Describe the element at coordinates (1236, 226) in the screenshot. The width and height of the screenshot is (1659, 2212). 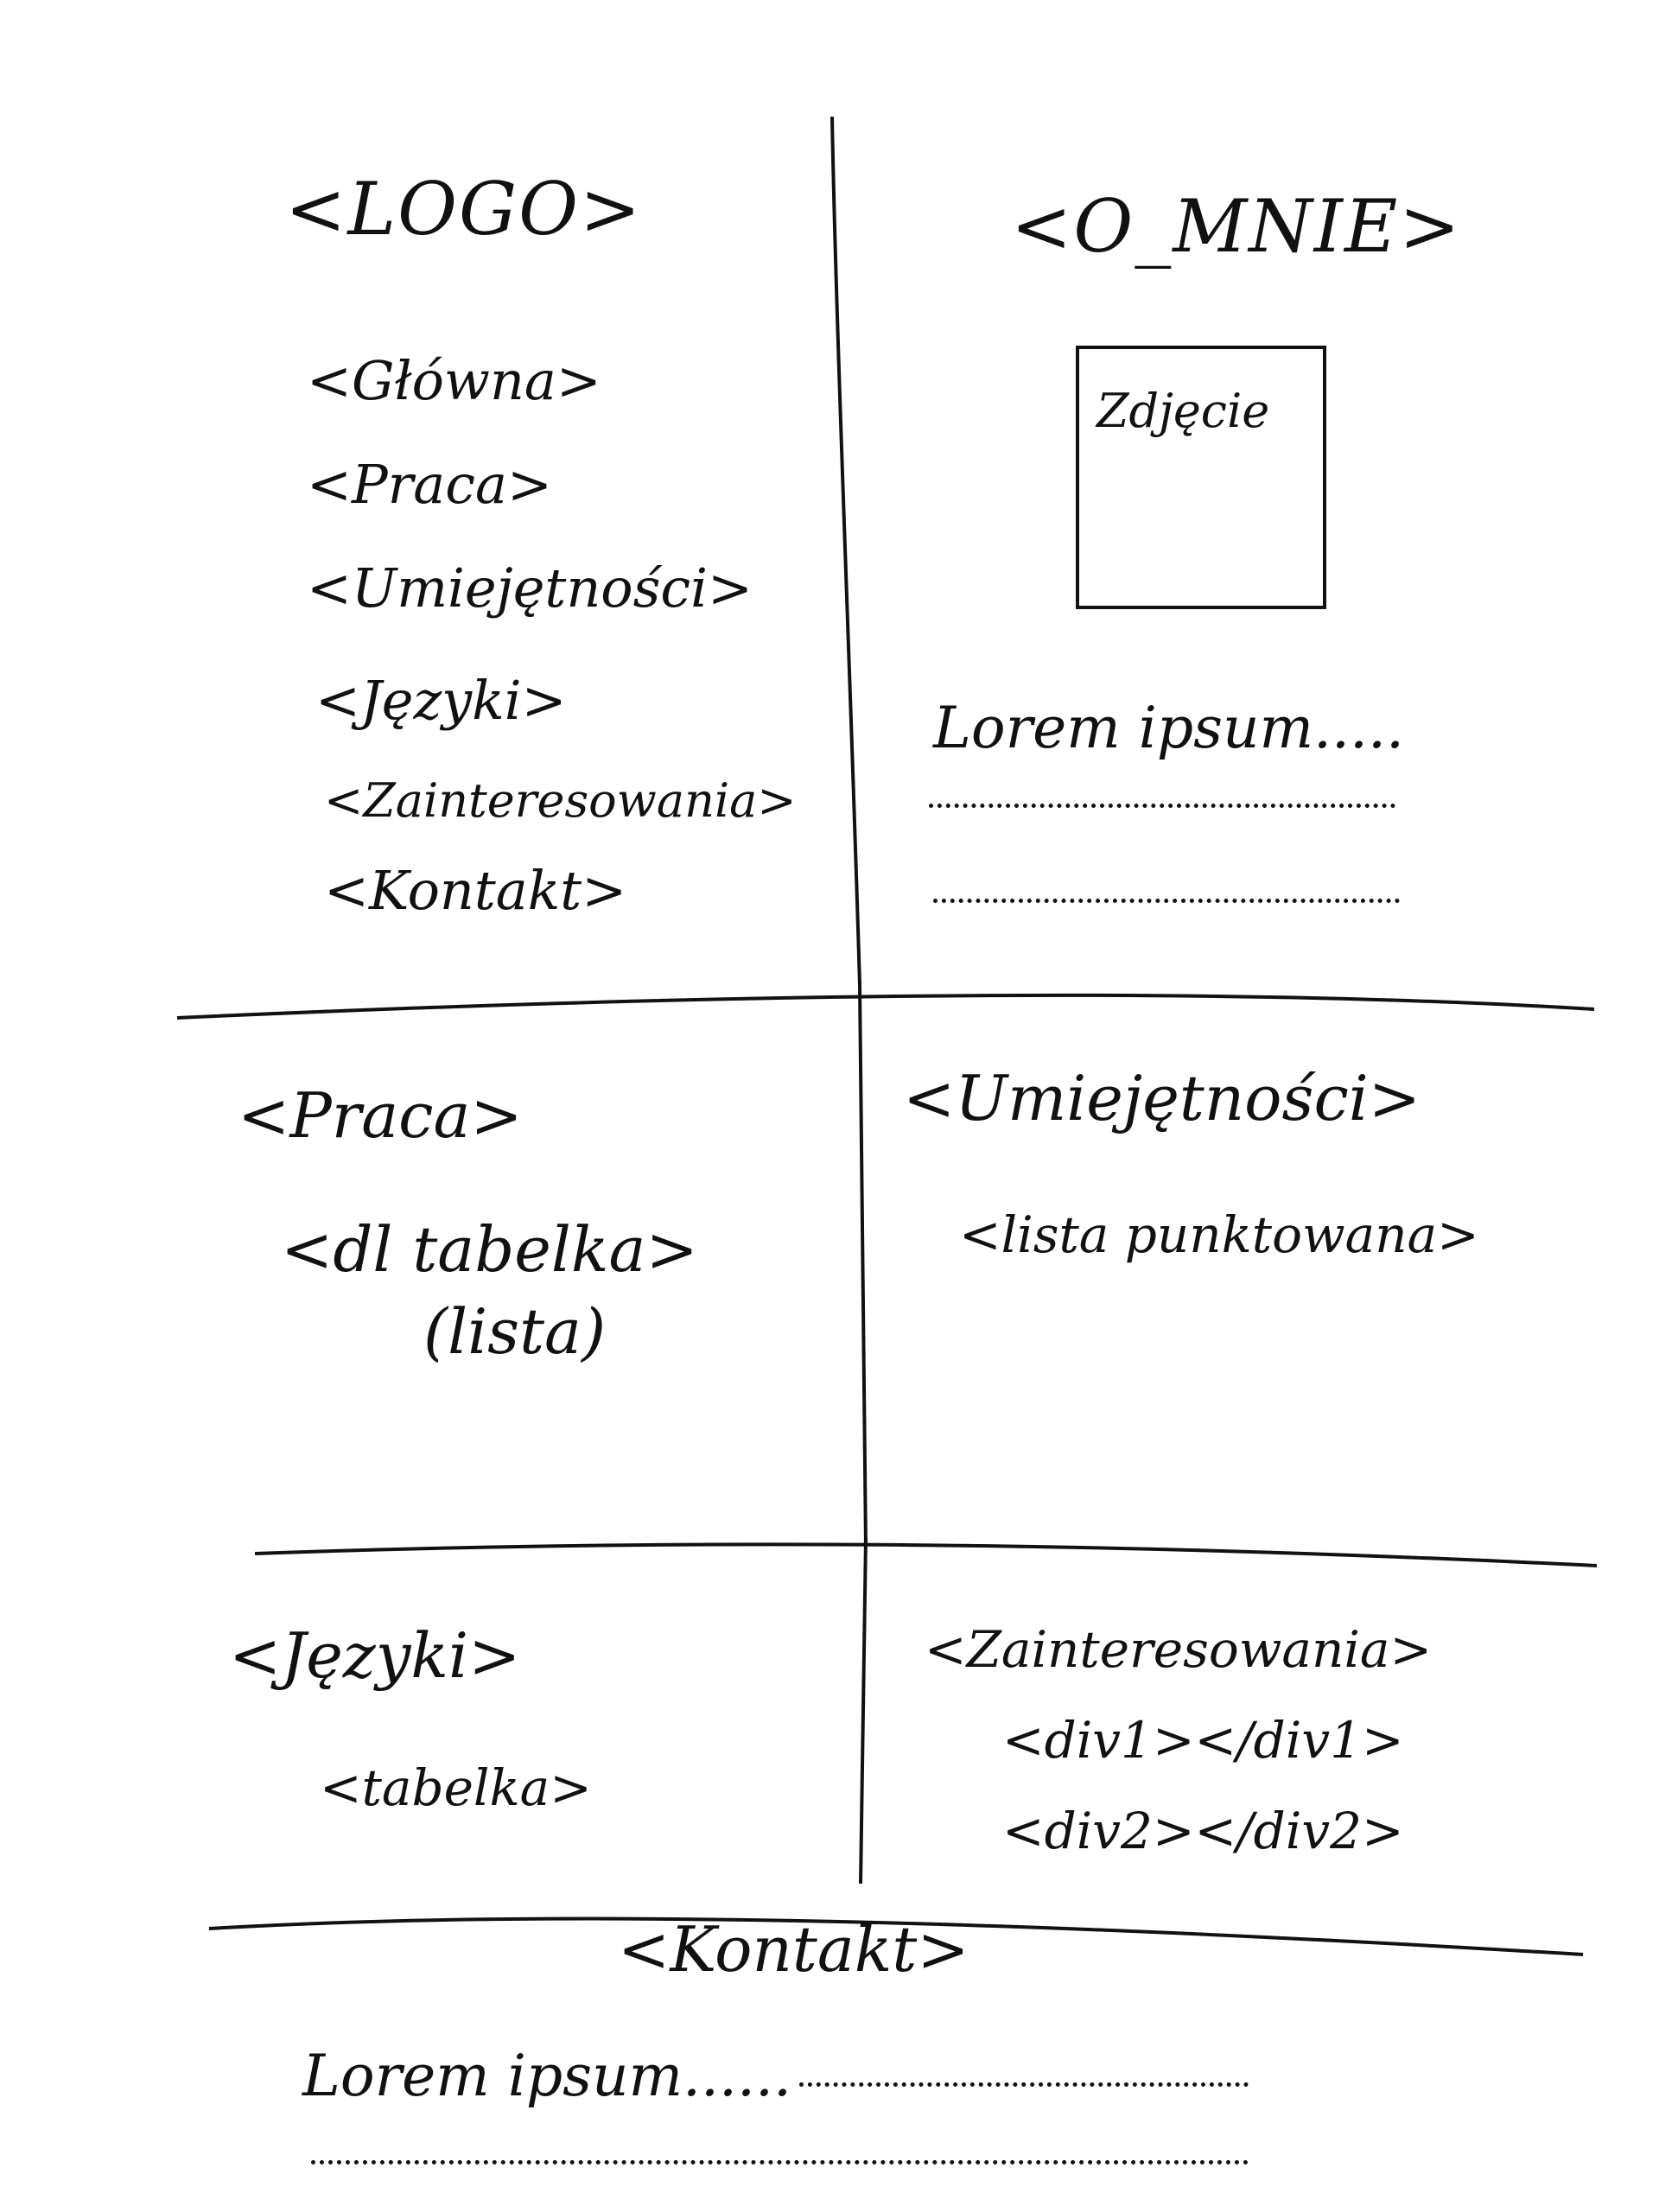
I see `about-title: <O_MNIE>` at that location.